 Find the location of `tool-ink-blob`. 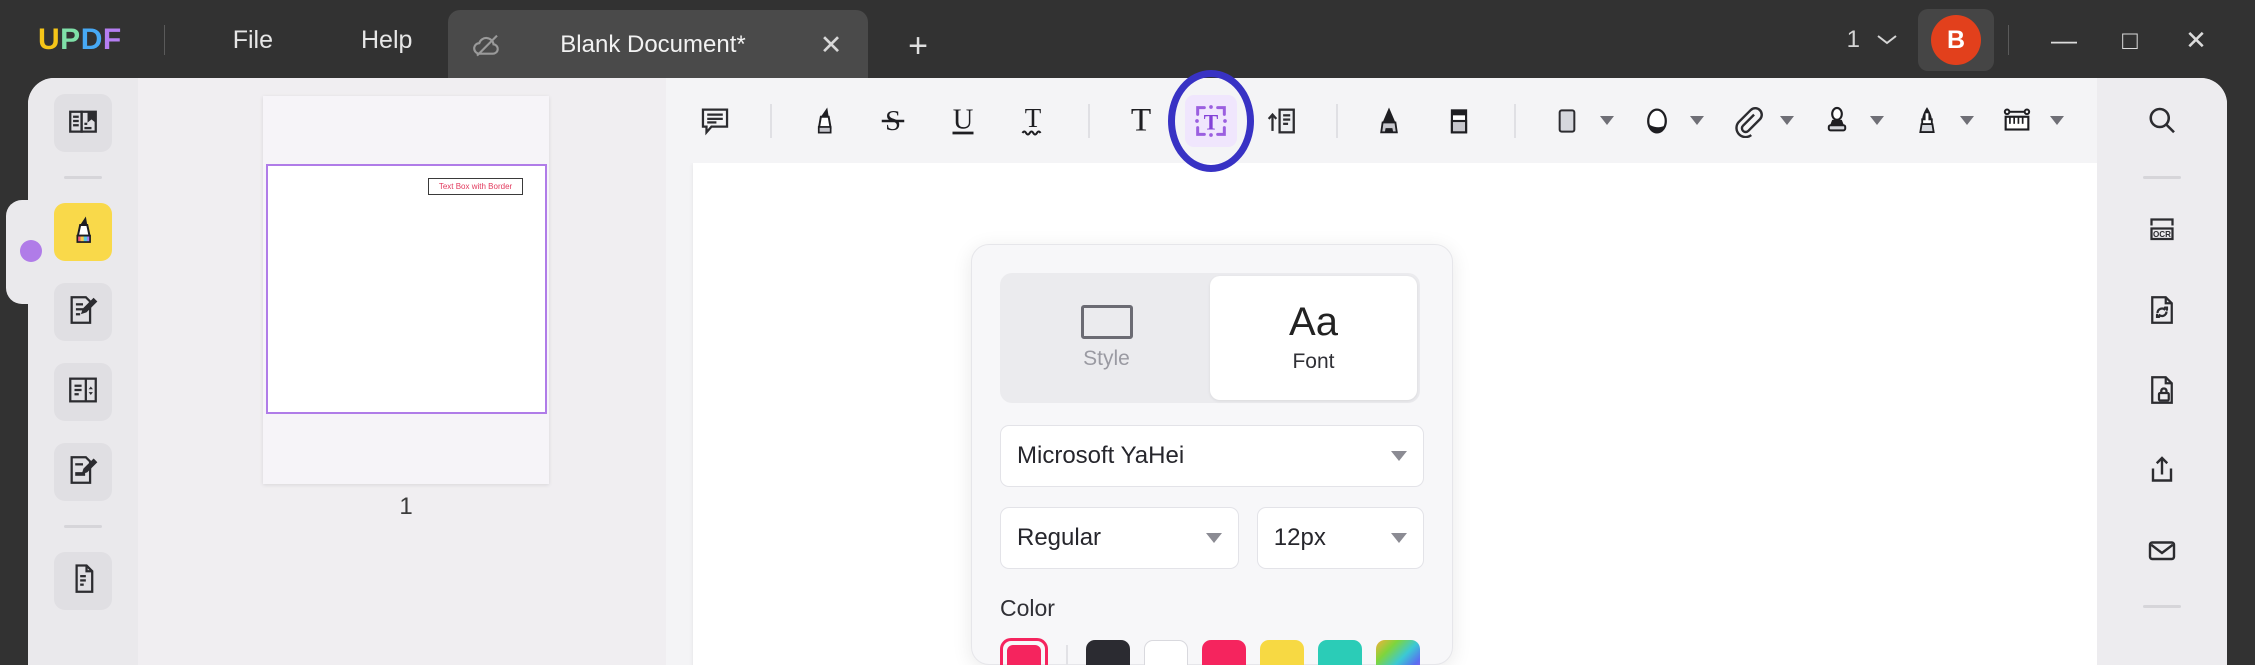

tool-ink-blob is located at coordinates (1667, 121).